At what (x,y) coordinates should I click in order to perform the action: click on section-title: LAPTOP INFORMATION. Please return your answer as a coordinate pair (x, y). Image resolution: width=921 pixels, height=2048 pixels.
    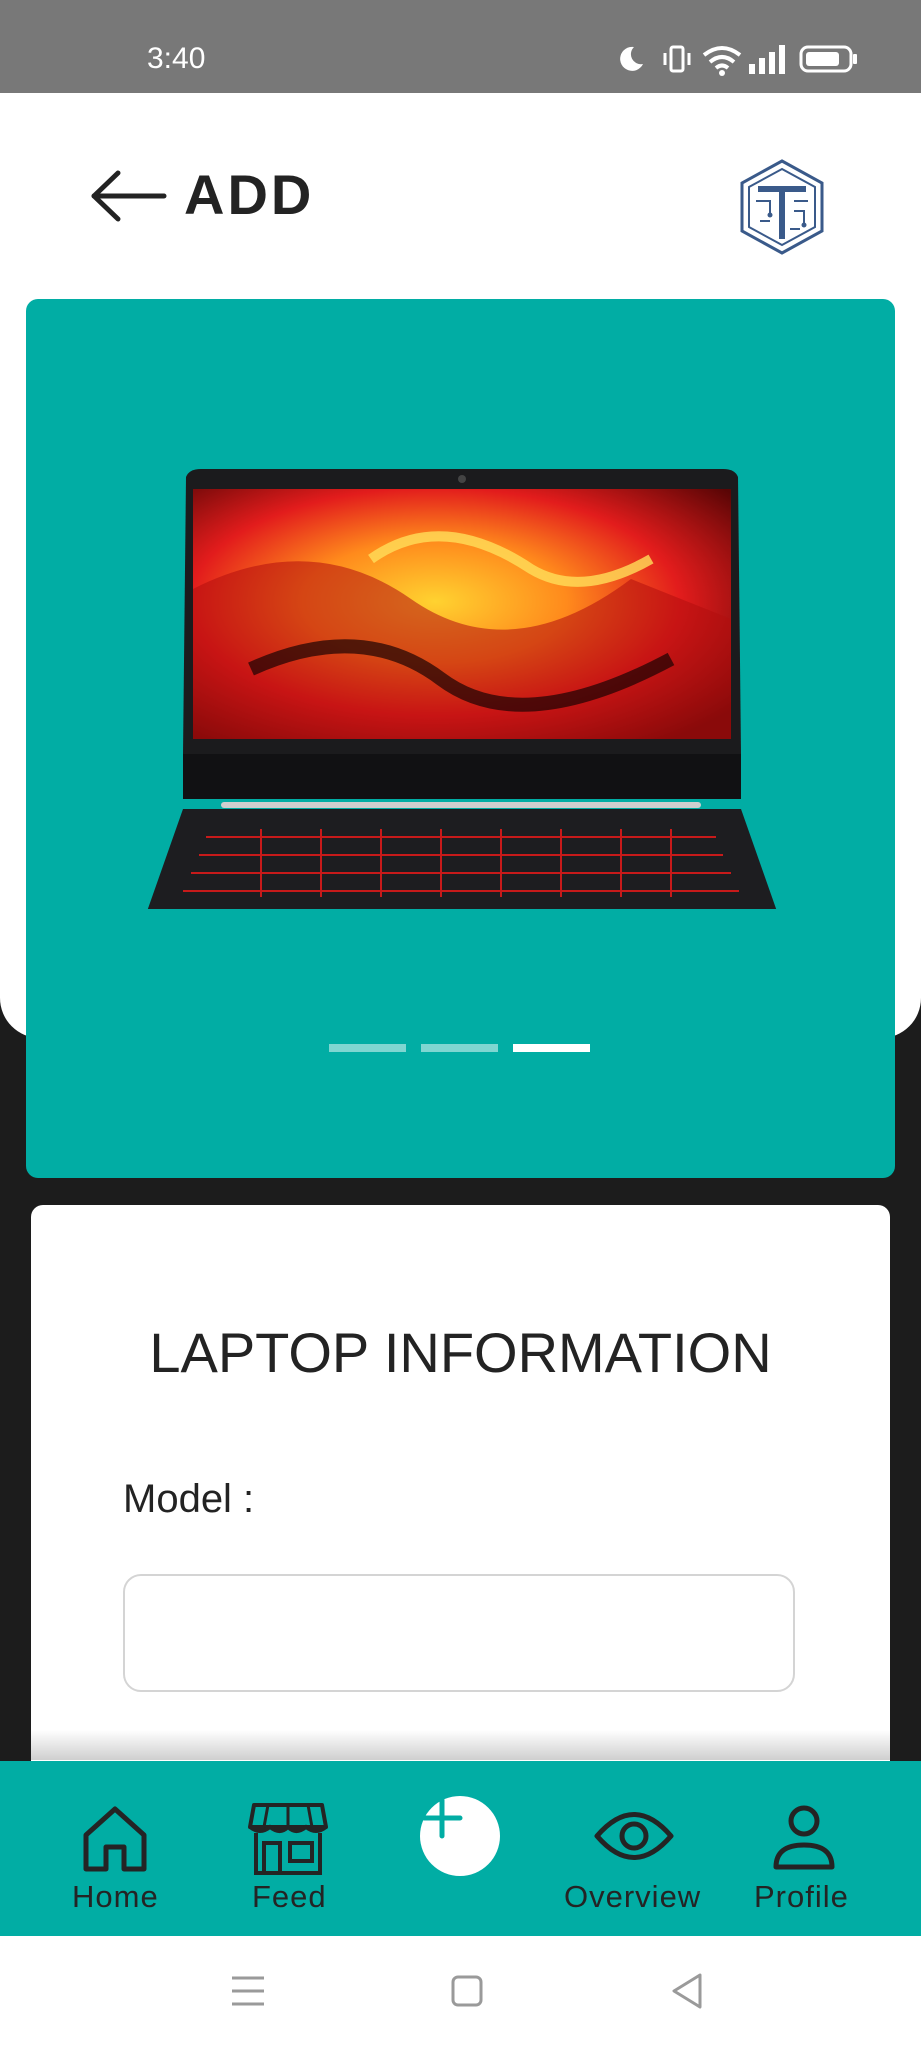
    Looking at the image, I should click on (460, 1352).